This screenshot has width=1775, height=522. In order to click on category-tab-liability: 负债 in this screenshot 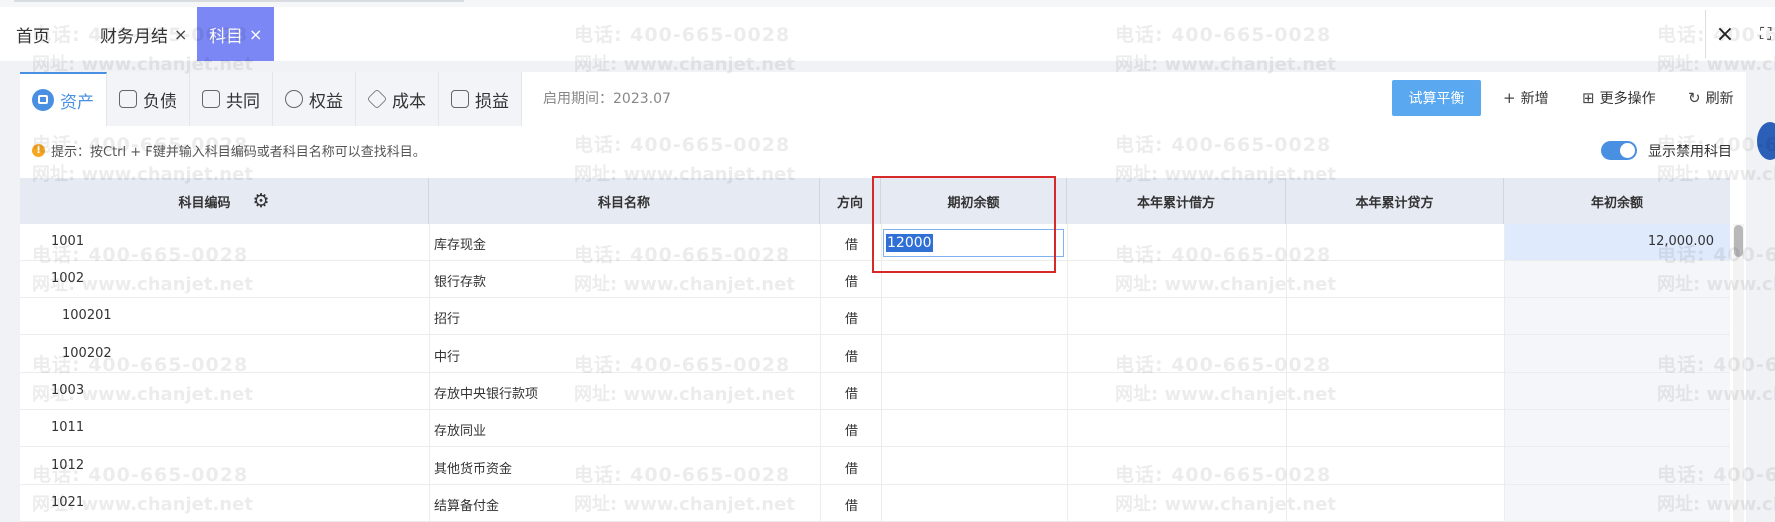, I will do `click(148, 99)`.